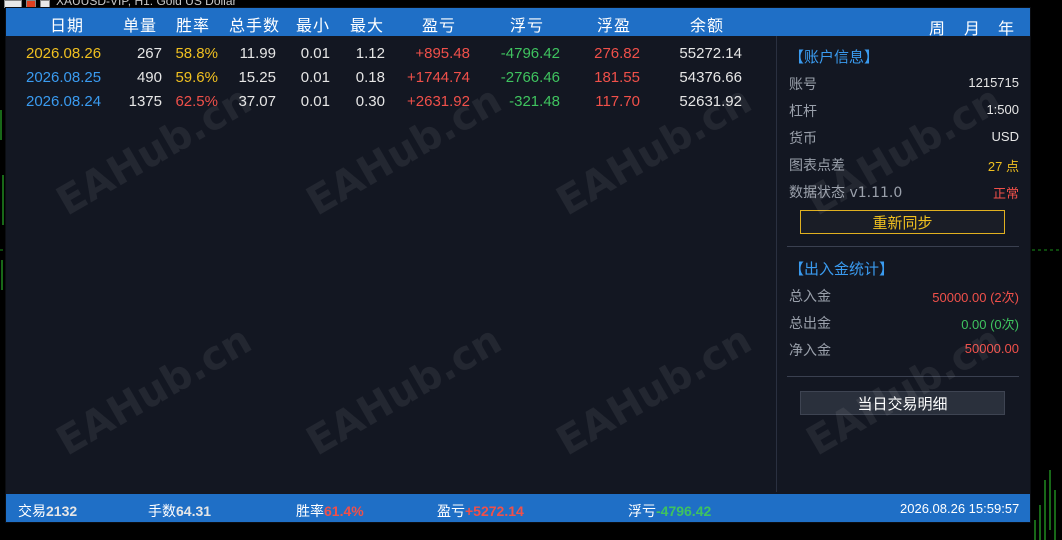  What do you see at coordinates (310, 512) in the screenshot?
I see `footer-winrate-label: 胜率` at bounding box center [310, 512].